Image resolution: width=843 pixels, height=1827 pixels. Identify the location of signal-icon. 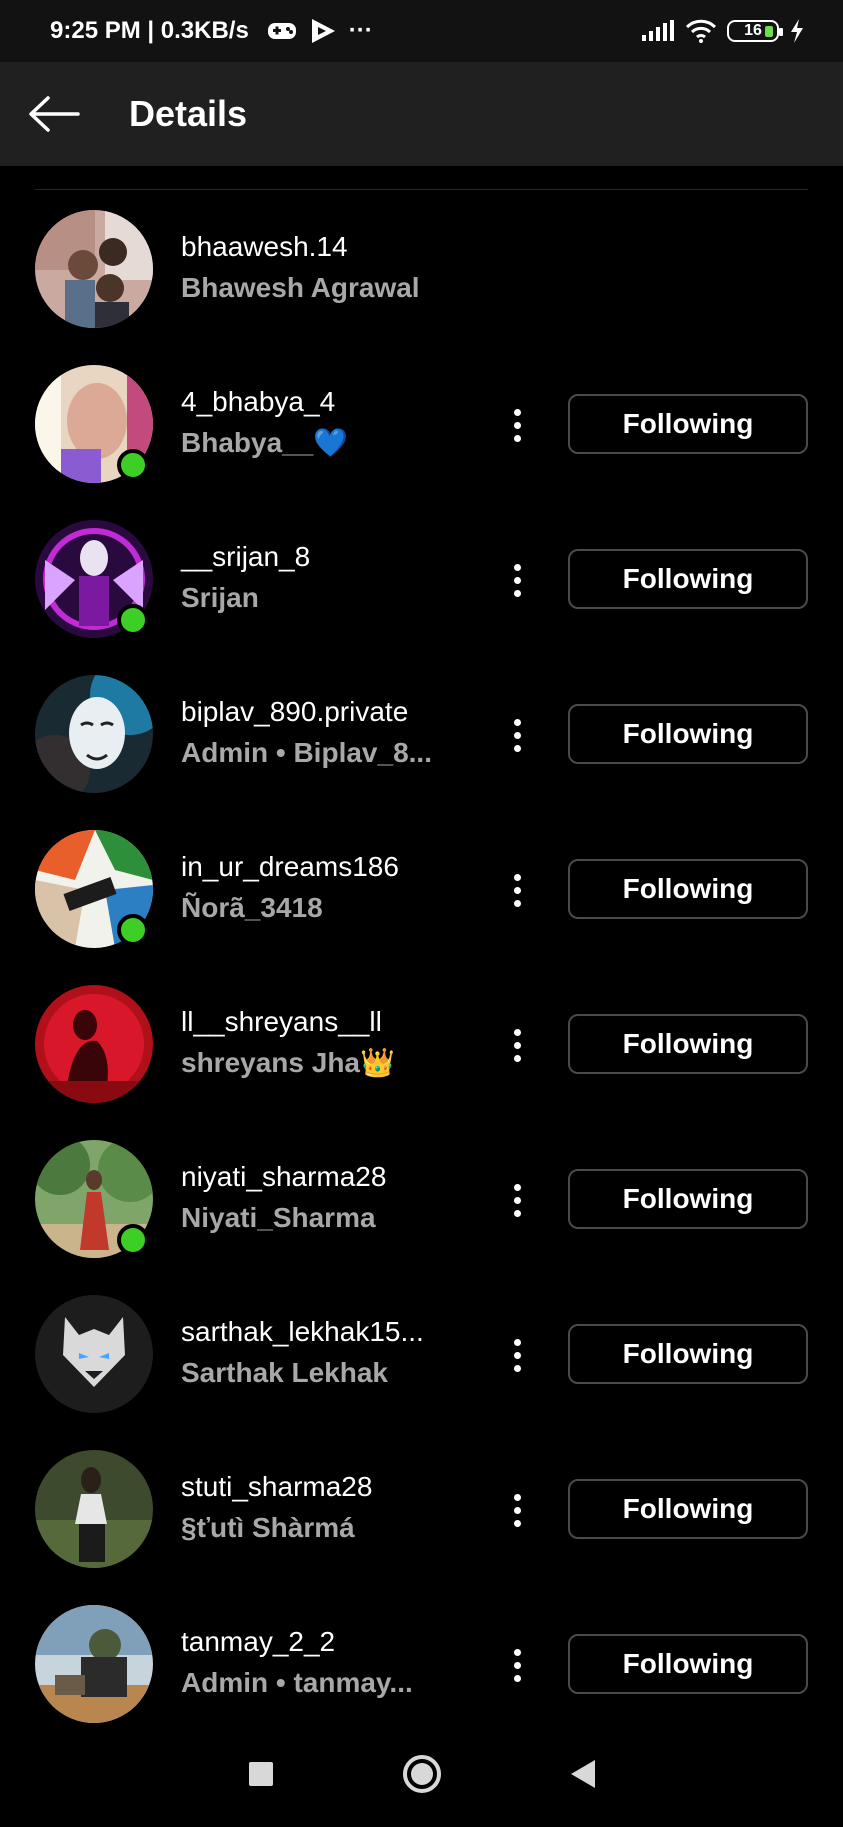
(658, 30).